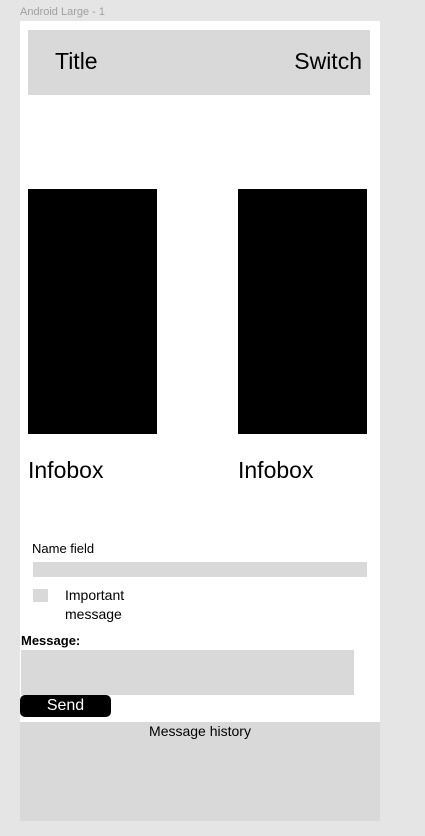  I want to click on name-field, so click(200, 569).